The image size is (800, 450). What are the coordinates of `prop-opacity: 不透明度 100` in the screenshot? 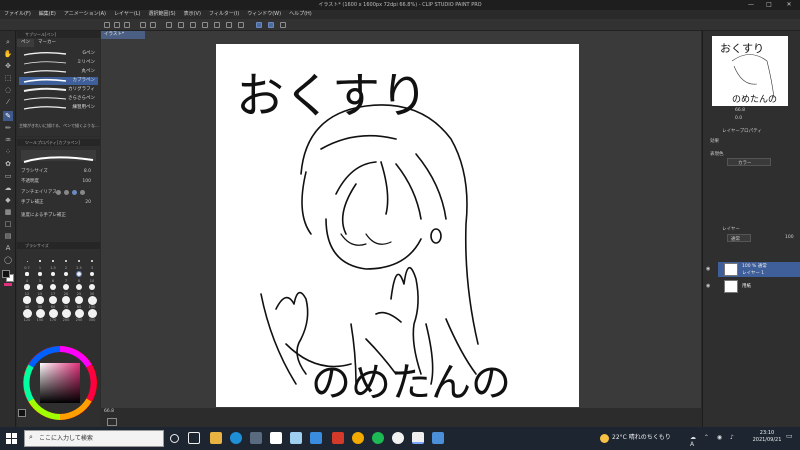 It's located at (56, 181).